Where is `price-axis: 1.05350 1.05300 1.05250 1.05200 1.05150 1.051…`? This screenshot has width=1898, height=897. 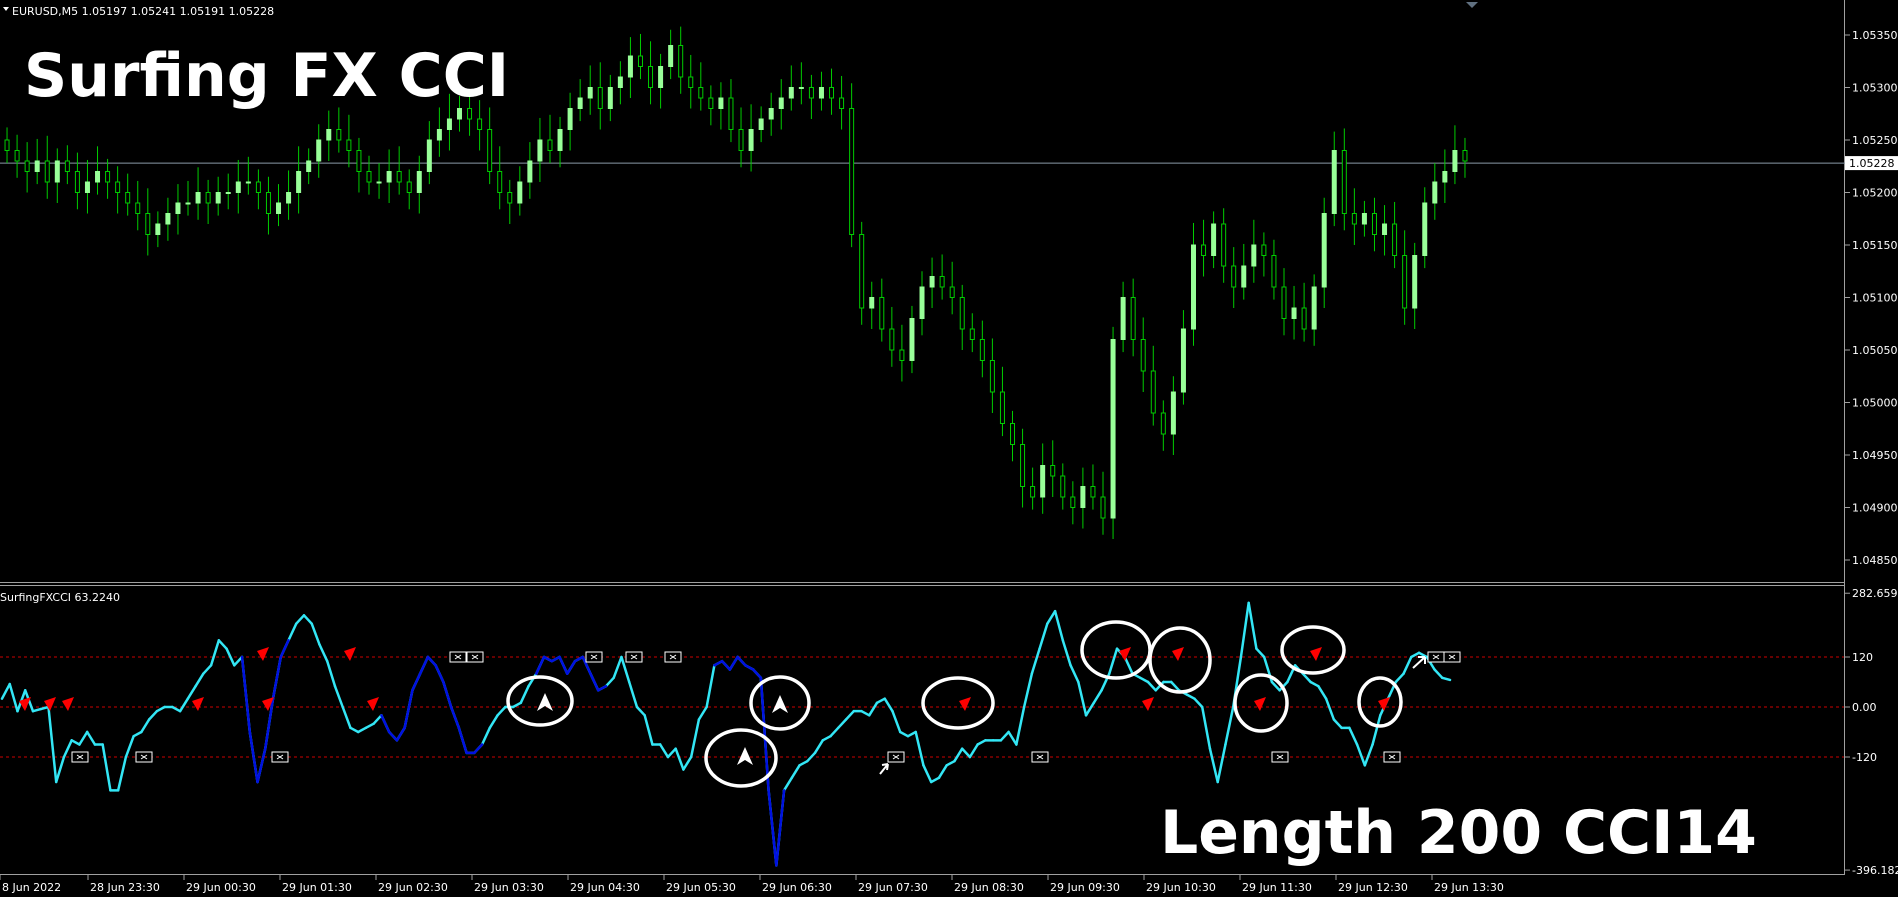
price-axis: 1.05350 1.05300 1.05250 1.05200 1.05150 1.051… is located at coordinates (1871, 298).